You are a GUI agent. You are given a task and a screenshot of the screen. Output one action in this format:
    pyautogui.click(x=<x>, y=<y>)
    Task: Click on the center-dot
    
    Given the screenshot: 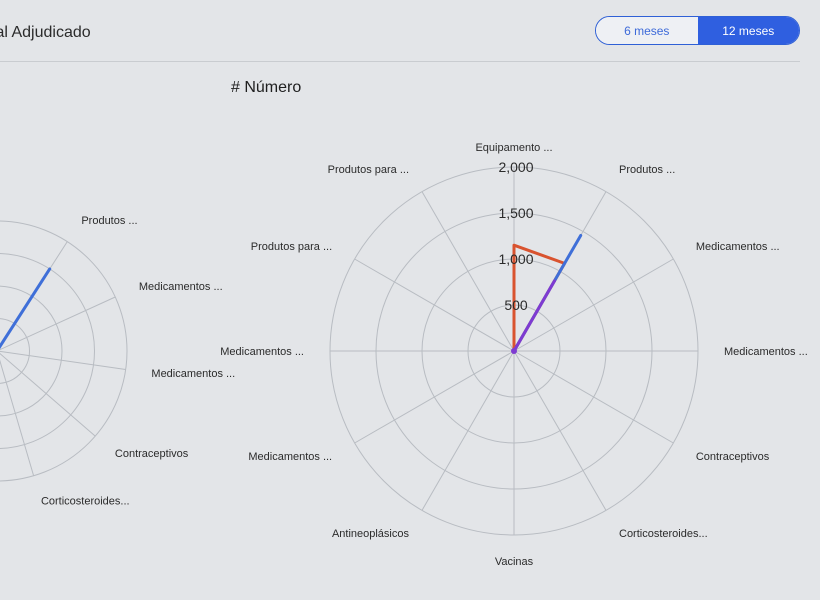 What is the action you would take?
    pyautogui.click(x=514, y=351)
    